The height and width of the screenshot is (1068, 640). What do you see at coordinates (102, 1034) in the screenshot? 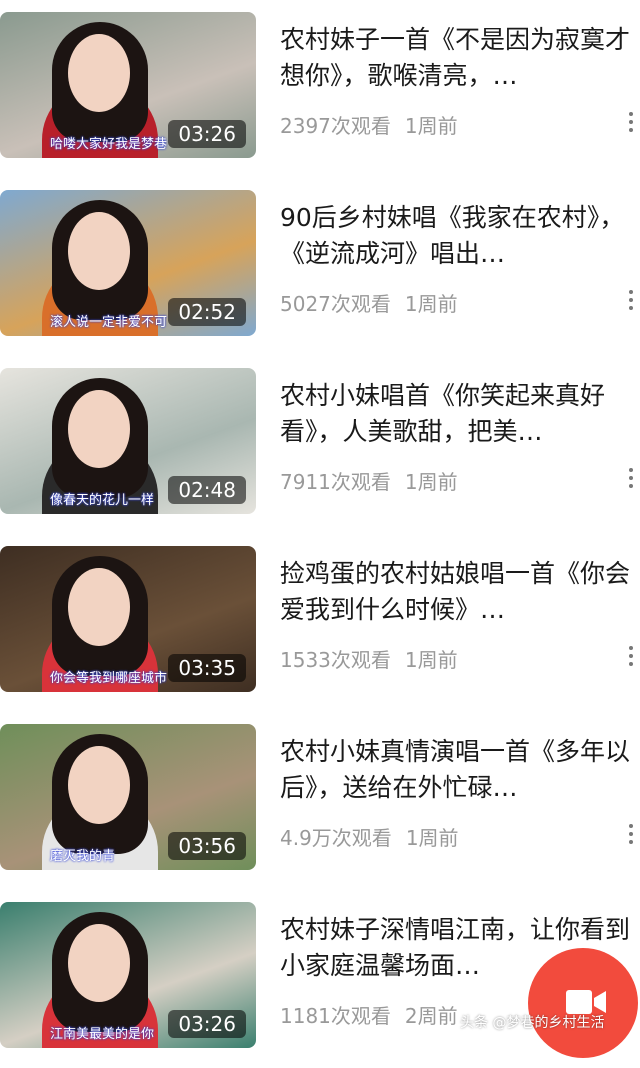
I see `thumbnail-caption: 江南美最美的是你` at bounding box center [102, 1034].